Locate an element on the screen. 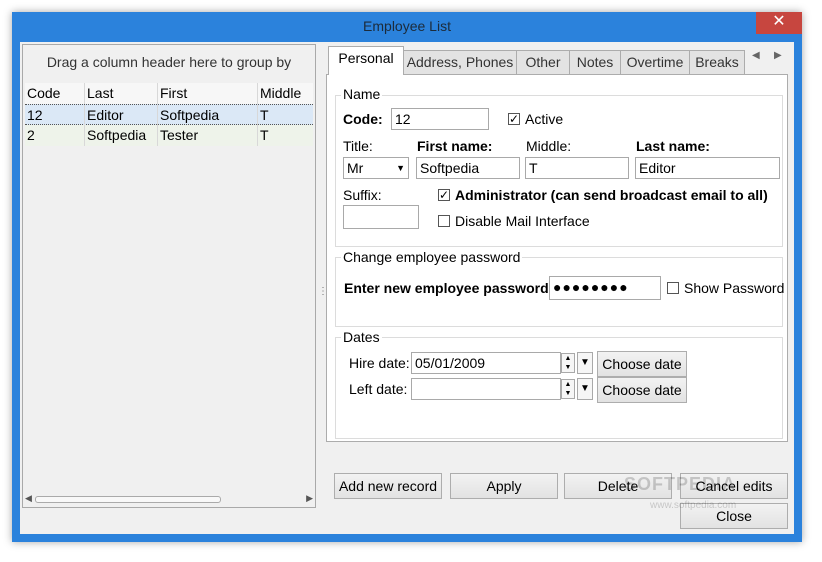 The image size is (822, 562). horizontal-scrollbar: ◀ ▶ is located at coordinates (169, 499).